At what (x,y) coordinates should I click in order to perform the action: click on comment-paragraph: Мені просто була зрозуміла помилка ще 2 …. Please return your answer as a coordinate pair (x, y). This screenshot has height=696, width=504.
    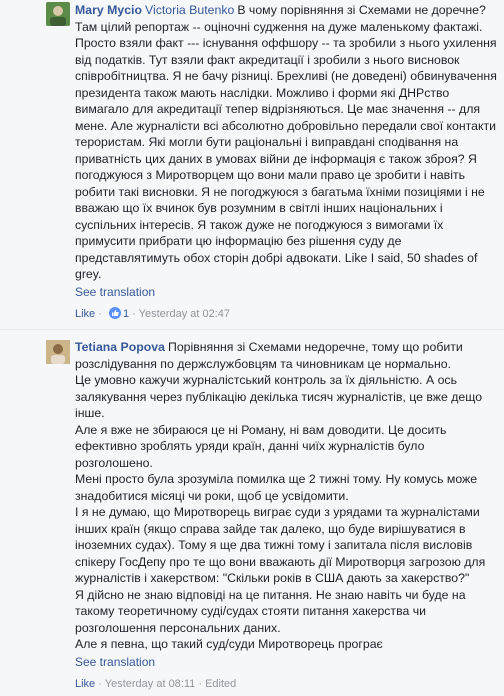
    Looking at the image, I should click on (276, 487).